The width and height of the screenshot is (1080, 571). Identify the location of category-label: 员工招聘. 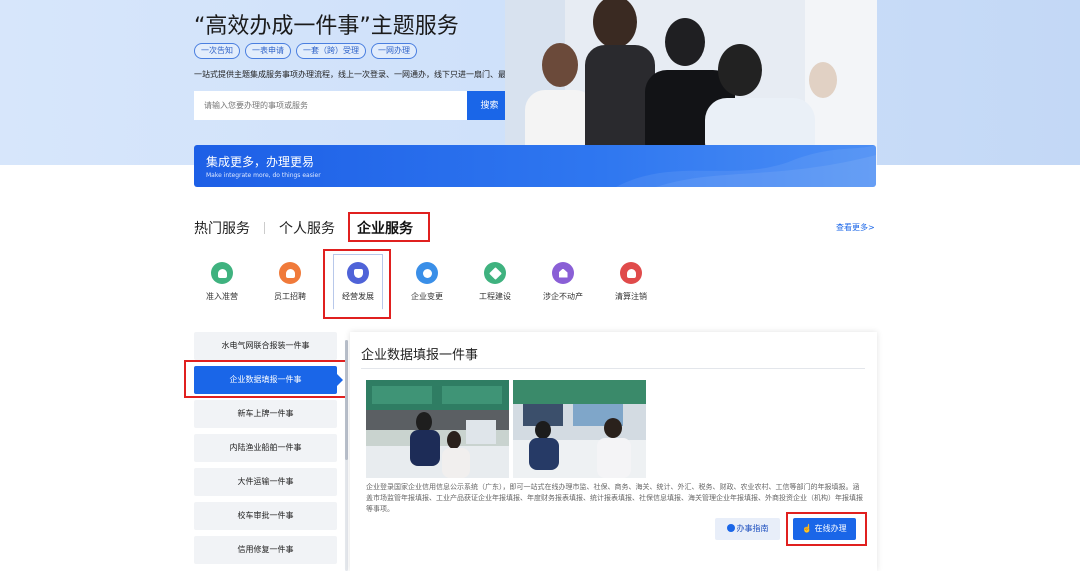
(290, 296).